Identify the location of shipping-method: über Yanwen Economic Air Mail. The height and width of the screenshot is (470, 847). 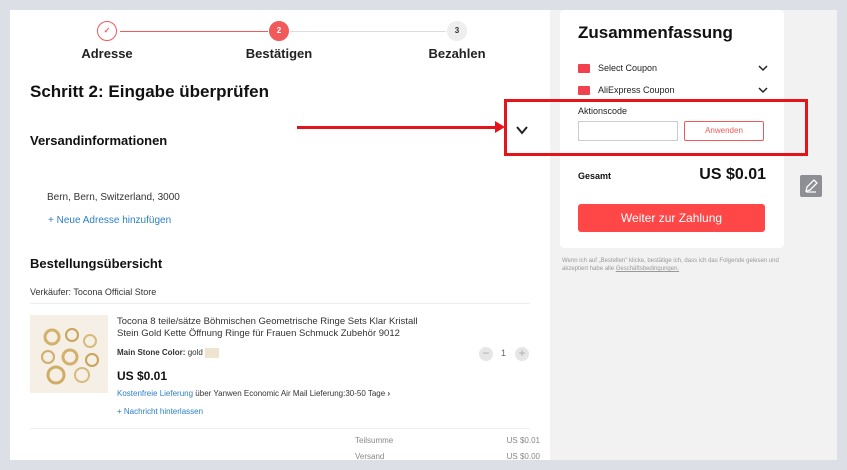
(251, 393).